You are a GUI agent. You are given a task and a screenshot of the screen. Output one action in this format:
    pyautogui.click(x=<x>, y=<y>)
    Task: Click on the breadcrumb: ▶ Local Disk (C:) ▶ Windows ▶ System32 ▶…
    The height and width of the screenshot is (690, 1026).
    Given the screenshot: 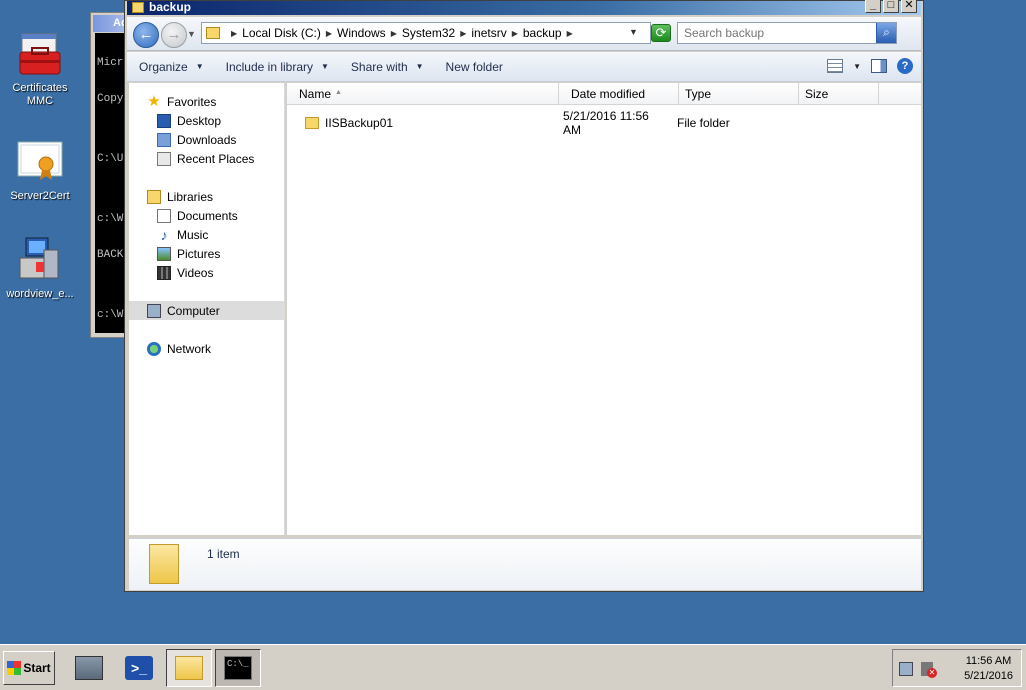 What is the action you would take?
    pyautogui.click(x=426, y=33)
    